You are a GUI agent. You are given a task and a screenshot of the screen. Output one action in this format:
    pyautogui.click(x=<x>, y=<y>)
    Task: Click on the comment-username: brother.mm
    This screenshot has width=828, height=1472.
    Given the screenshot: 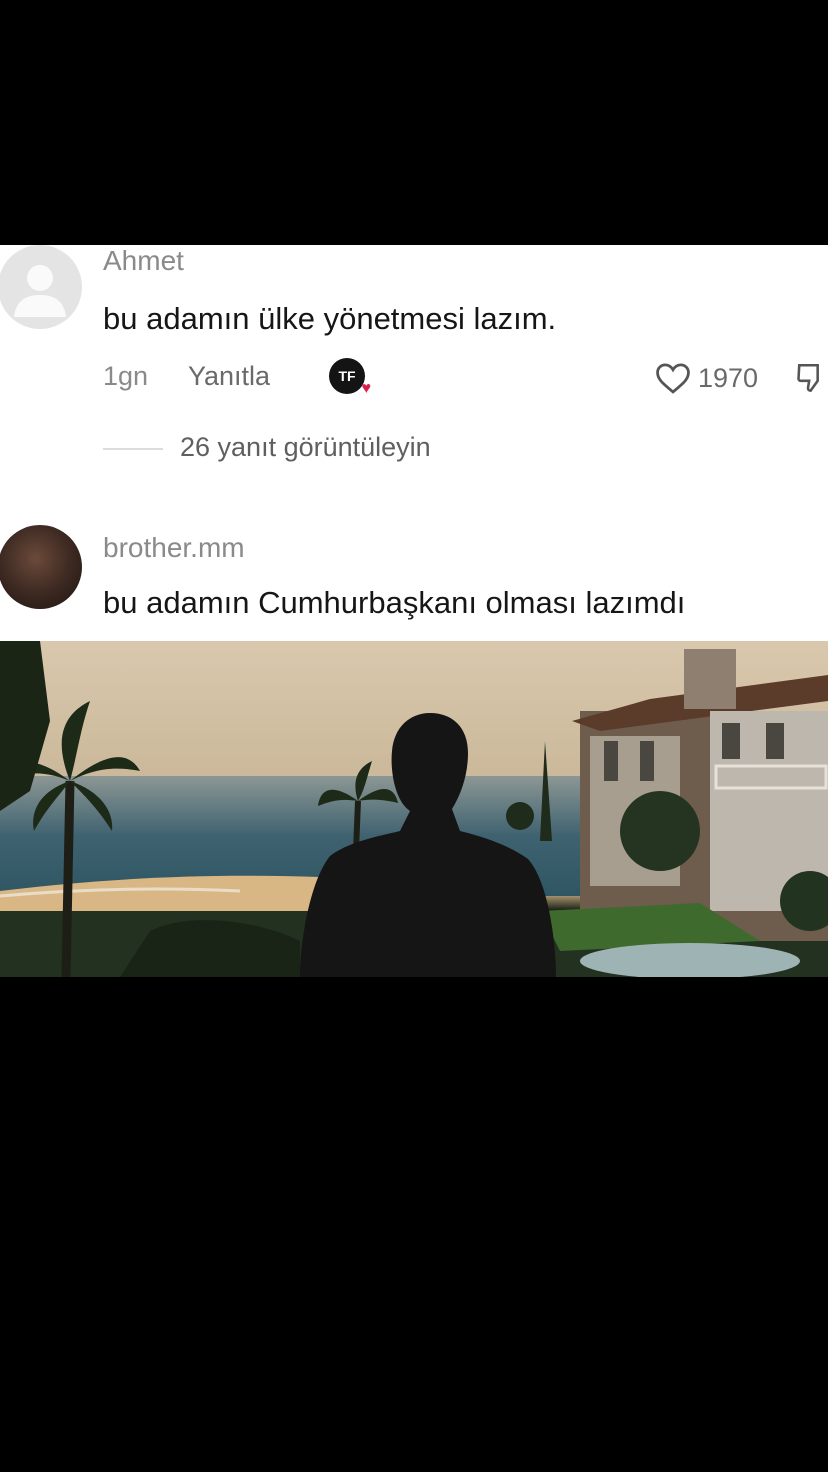 What is the action you would take?
    pyautogui.click(x=174, y=548)
    